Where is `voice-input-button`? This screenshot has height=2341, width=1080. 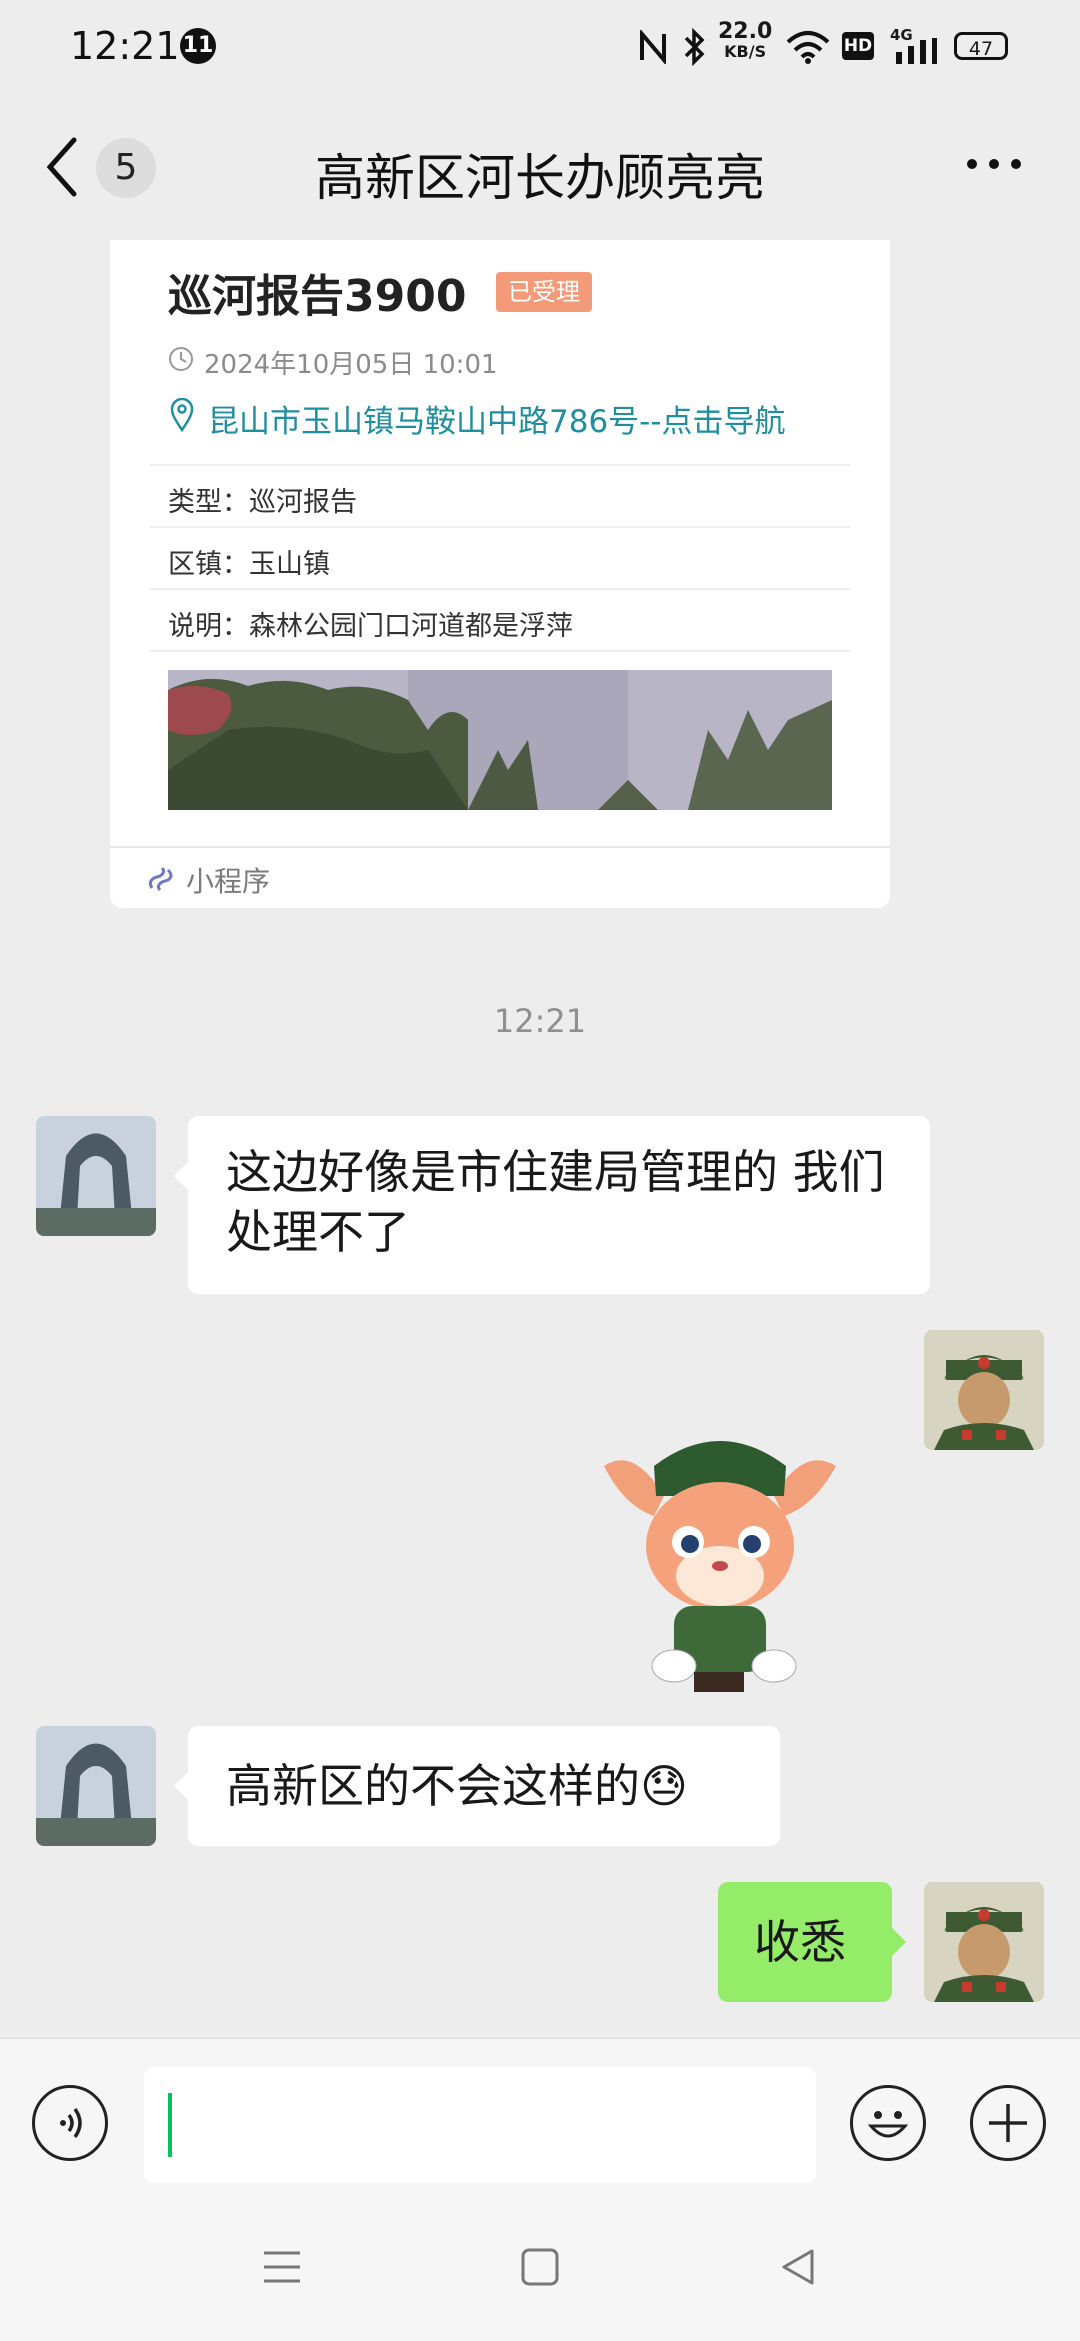
voice-input-button is located at coordinates (70, 2123).